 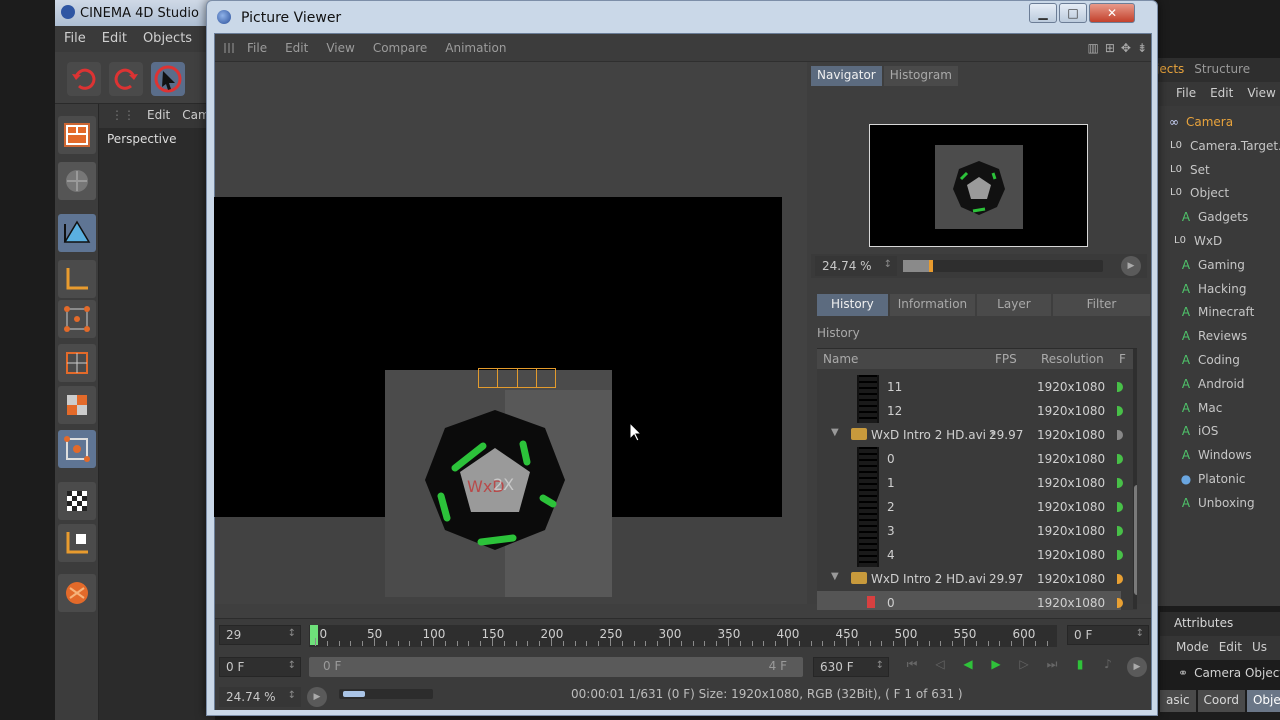 I want to click on timeline-ruler: 0 50 100 150 200 250 300 350 400 450 500 550 600, so click(x=683, y=636).